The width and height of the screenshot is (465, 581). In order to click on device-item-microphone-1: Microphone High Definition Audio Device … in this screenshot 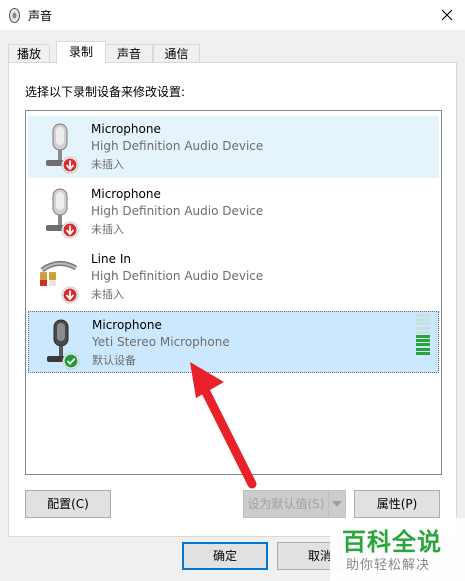, I will do `click(233, 147)`.